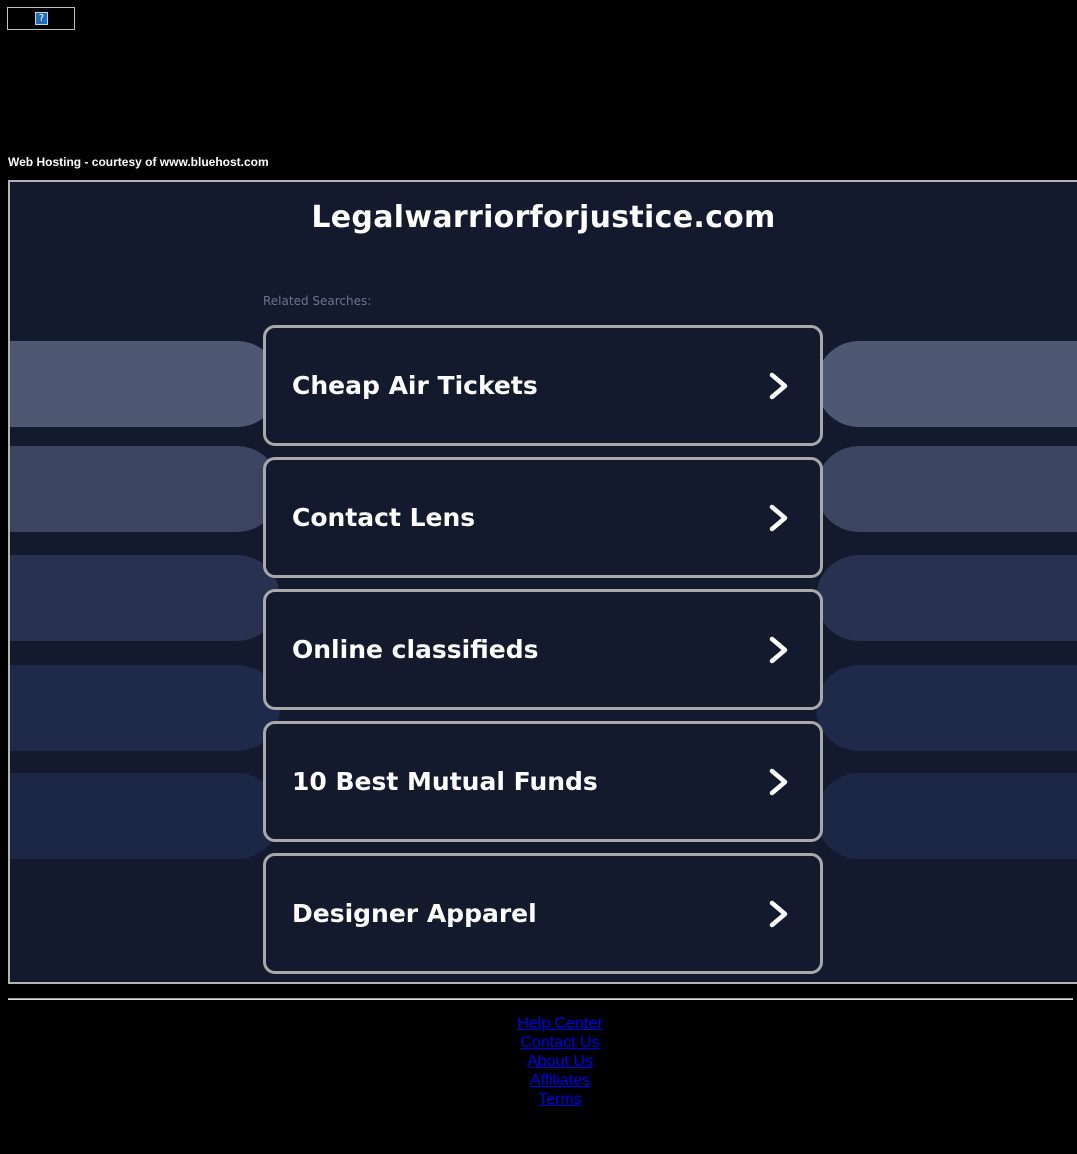 The height and width of the screenshot is (1154, 1077). What do you see at coordinates (543, 217) in the screenshot?
I see `site-title: Legalwarriorforjustice.com` at bounding box center [543, 217].